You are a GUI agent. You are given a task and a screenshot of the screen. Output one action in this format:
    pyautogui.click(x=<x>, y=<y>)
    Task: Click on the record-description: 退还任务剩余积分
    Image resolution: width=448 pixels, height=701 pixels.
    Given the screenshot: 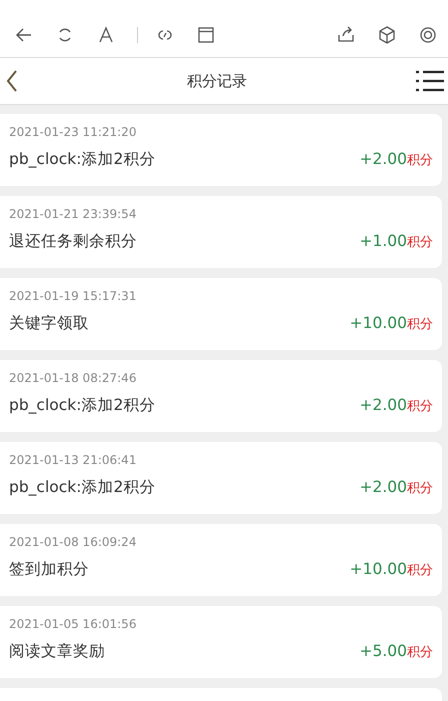 What is the action you would take?
    pyautogui.click(x=73, y=241)
    